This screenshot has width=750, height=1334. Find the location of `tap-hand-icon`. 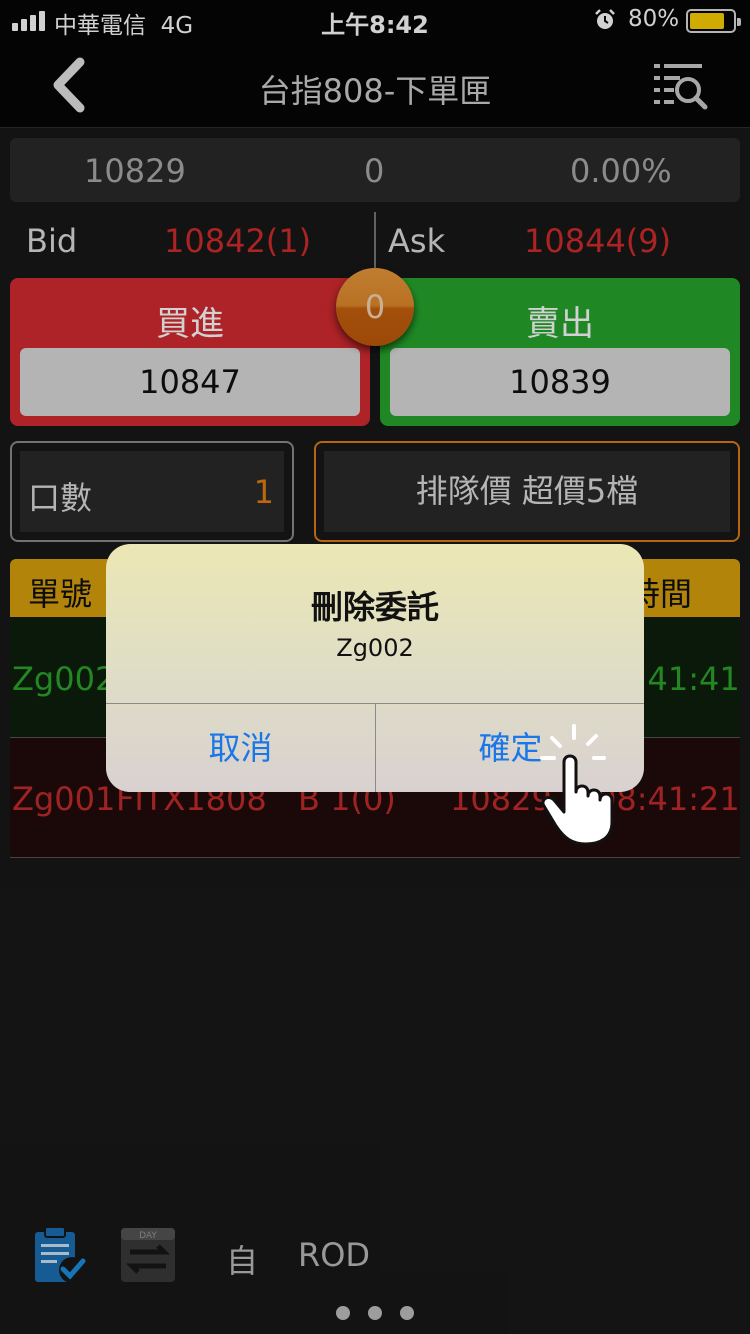

tap-hand-icon is located at coordinates (577, 785).